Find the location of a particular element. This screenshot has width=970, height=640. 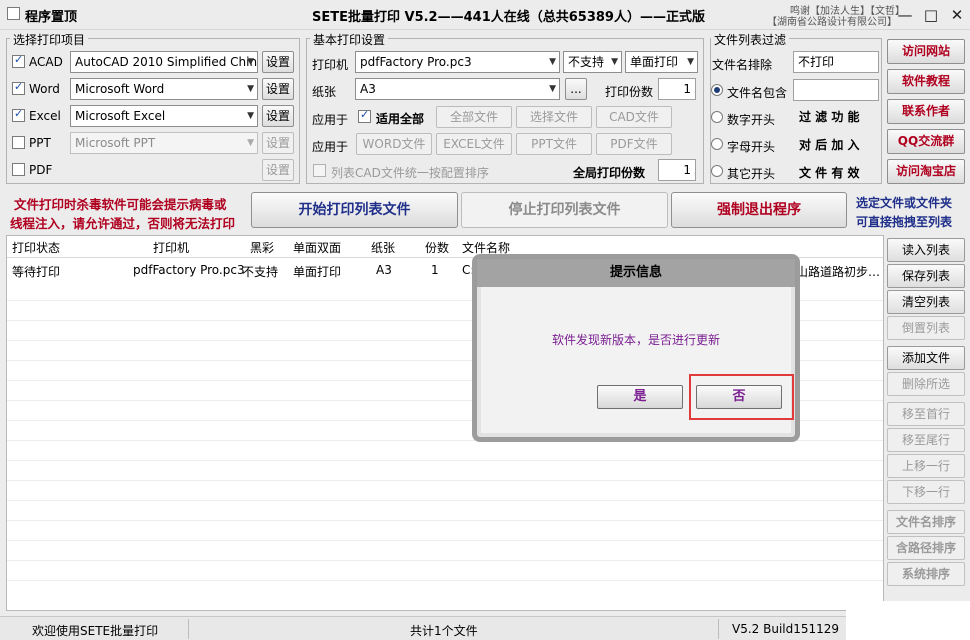

minimize-icon: — is located at coordinates (905, 15).